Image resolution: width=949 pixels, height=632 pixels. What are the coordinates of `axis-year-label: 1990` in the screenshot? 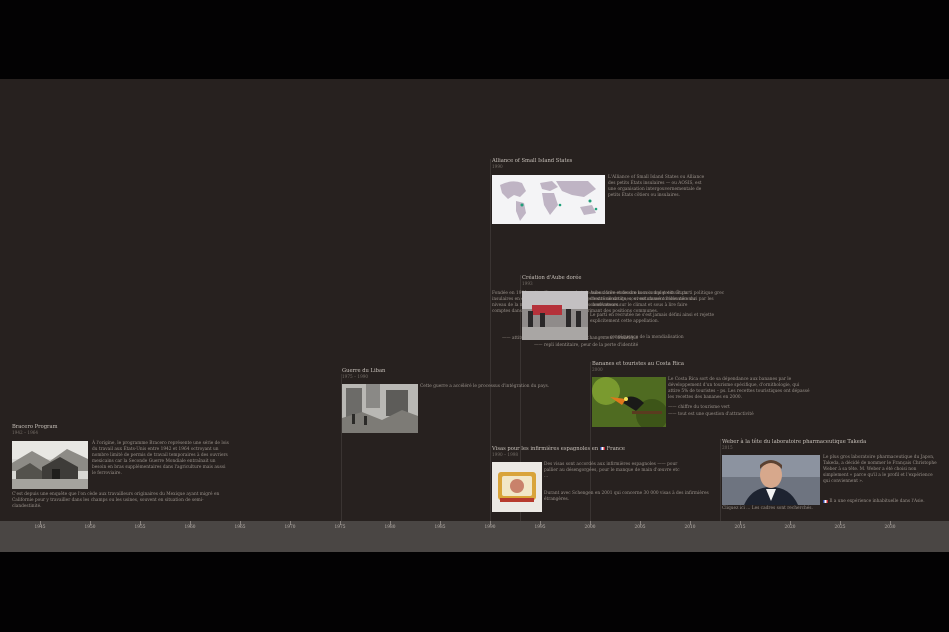 It's located at (490, 527).